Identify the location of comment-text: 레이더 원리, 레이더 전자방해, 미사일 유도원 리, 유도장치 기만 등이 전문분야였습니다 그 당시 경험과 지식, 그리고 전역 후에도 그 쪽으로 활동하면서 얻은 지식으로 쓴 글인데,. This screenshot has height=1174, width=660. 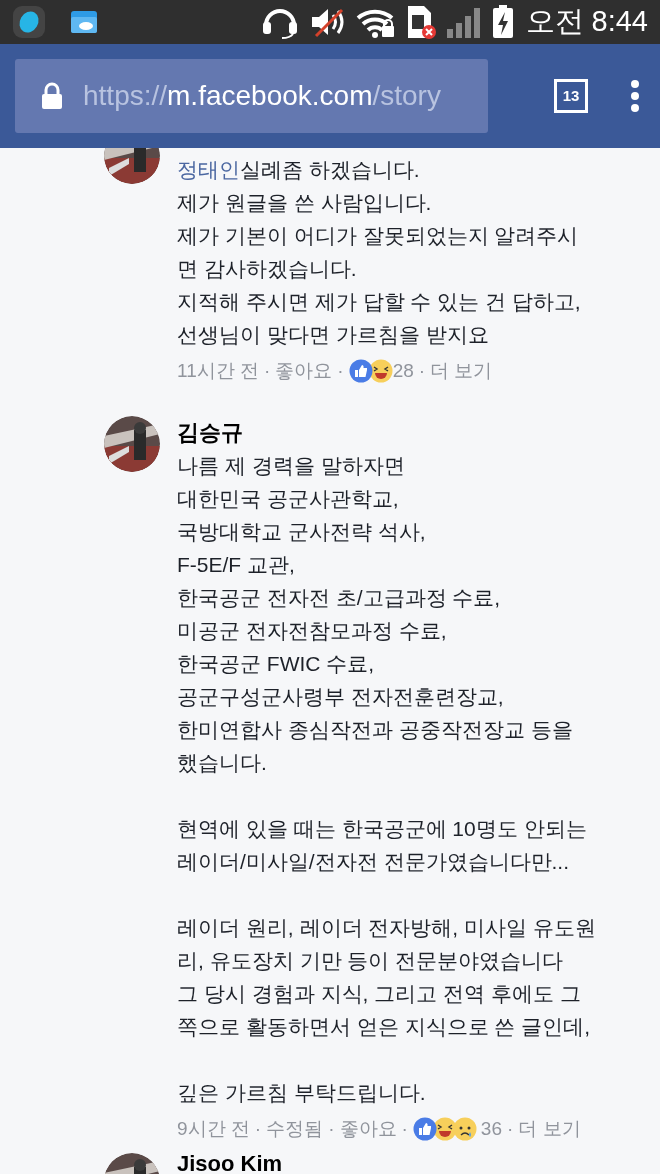
(386, 977).